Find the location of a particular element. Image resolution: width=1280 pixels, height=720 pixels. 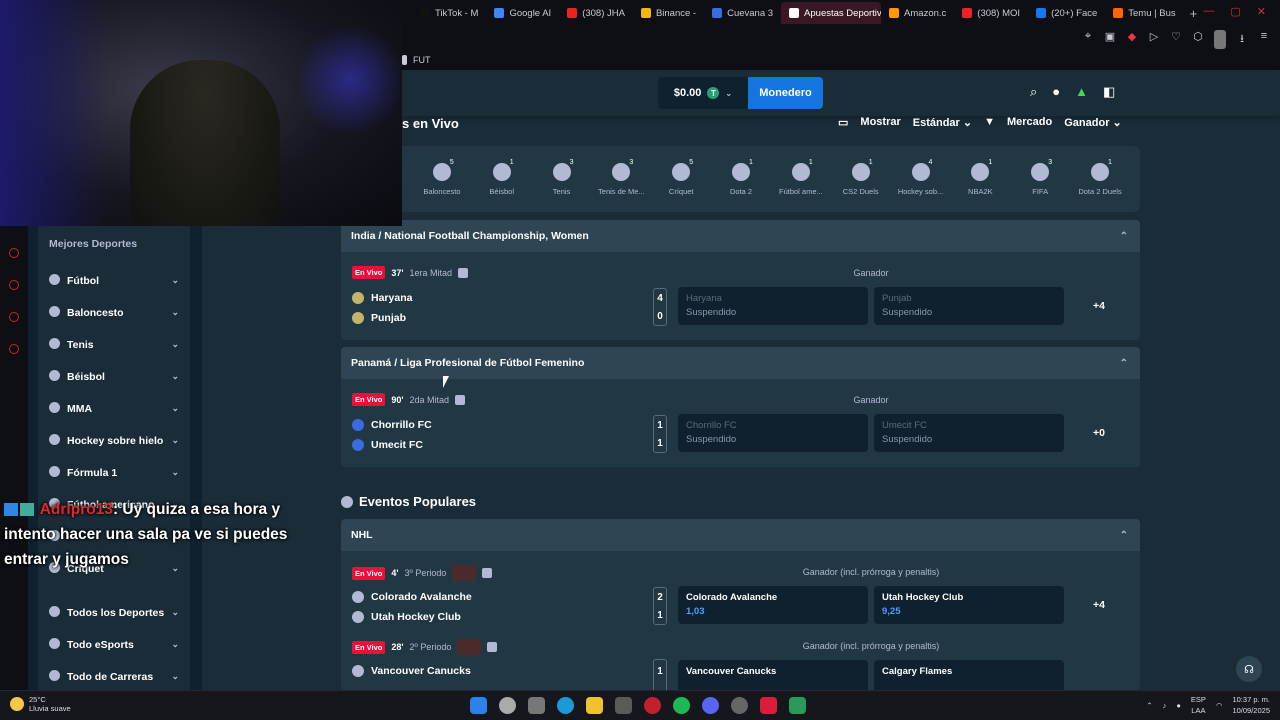

sidebar-item: Fórmula 1 ⌄ is located at coordinates (114, 472).